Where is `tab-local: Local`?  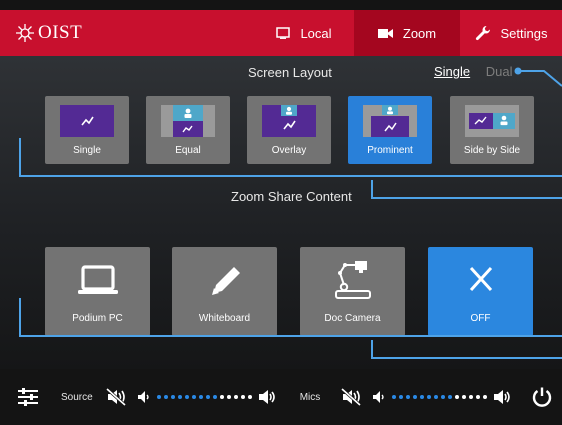
tab-local: Local is located at coordinates (304, 33).